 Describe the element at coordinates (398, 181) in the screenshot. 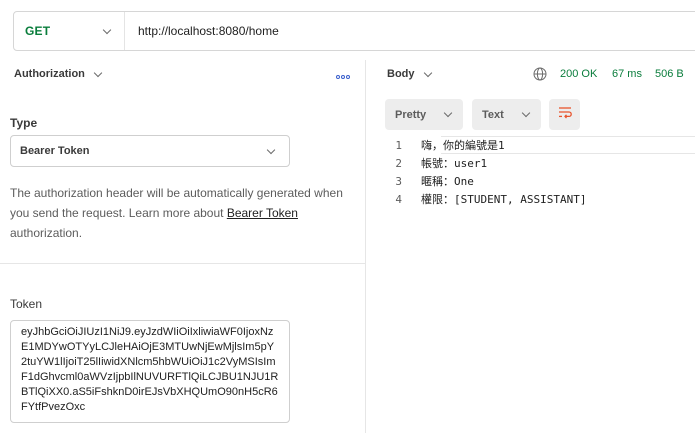

I see `line-number: 3` at that location.